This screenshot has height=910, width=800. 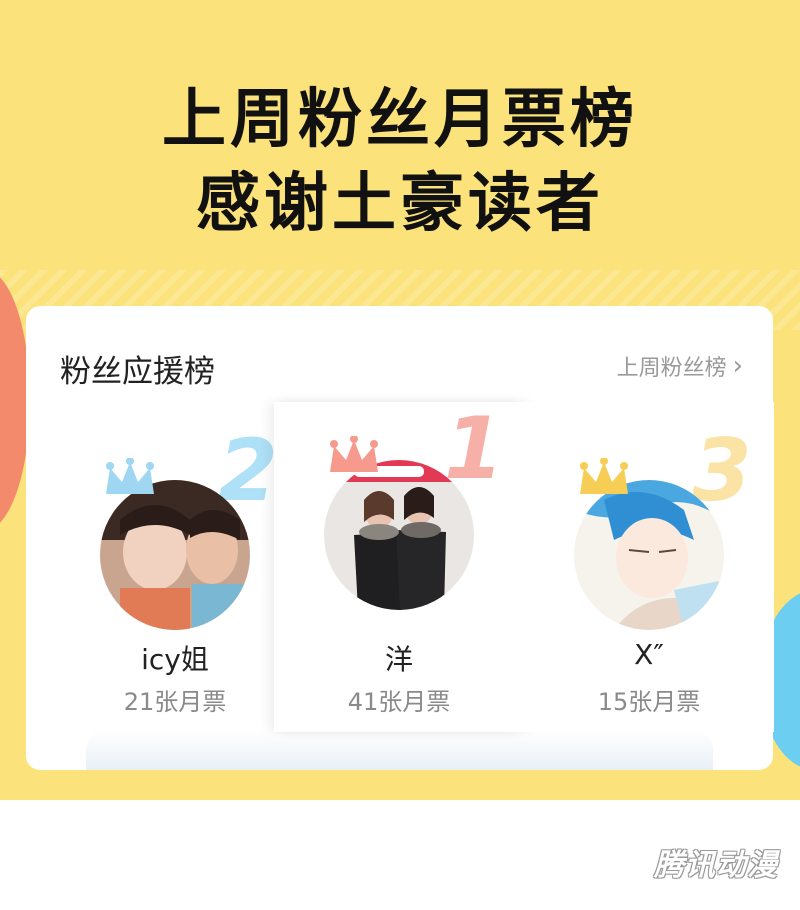 I want to click on fan-name: X″, so click(x=649, y=654).